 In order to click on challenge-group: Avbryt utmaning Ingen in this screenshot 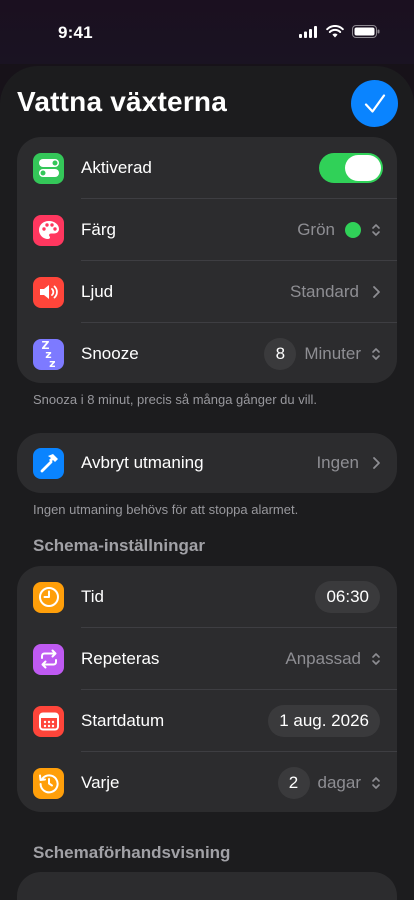, I will do `click(207, 463)`.